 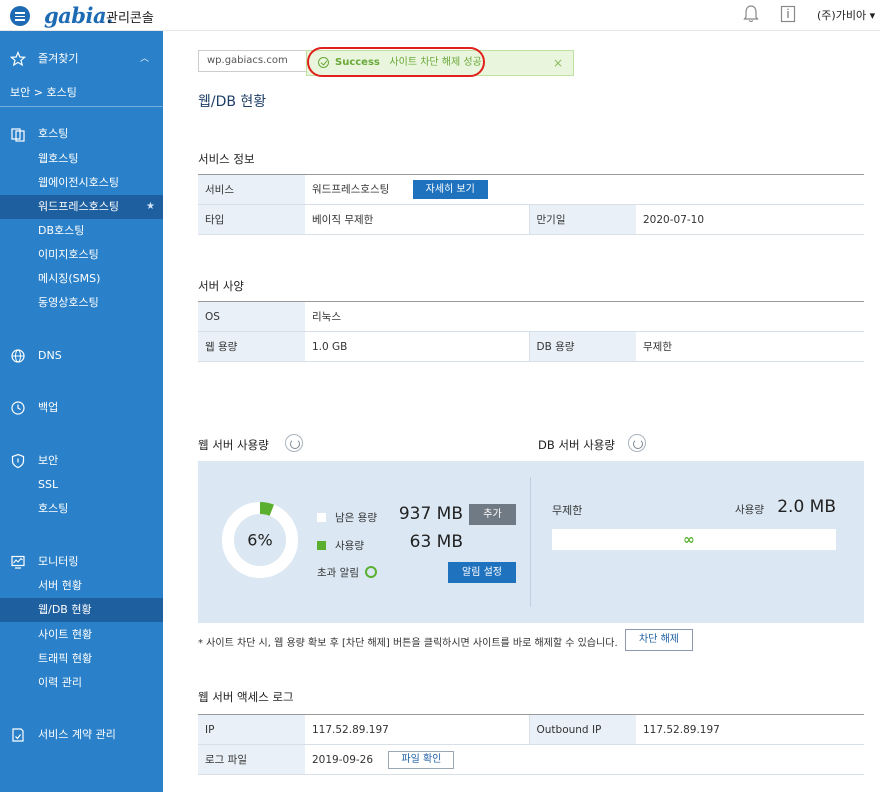 What do you see at coordinates (417, 219) in the screenshot?
I see `table-cell: 베이직 무제한` at bounding box center [417, 219].